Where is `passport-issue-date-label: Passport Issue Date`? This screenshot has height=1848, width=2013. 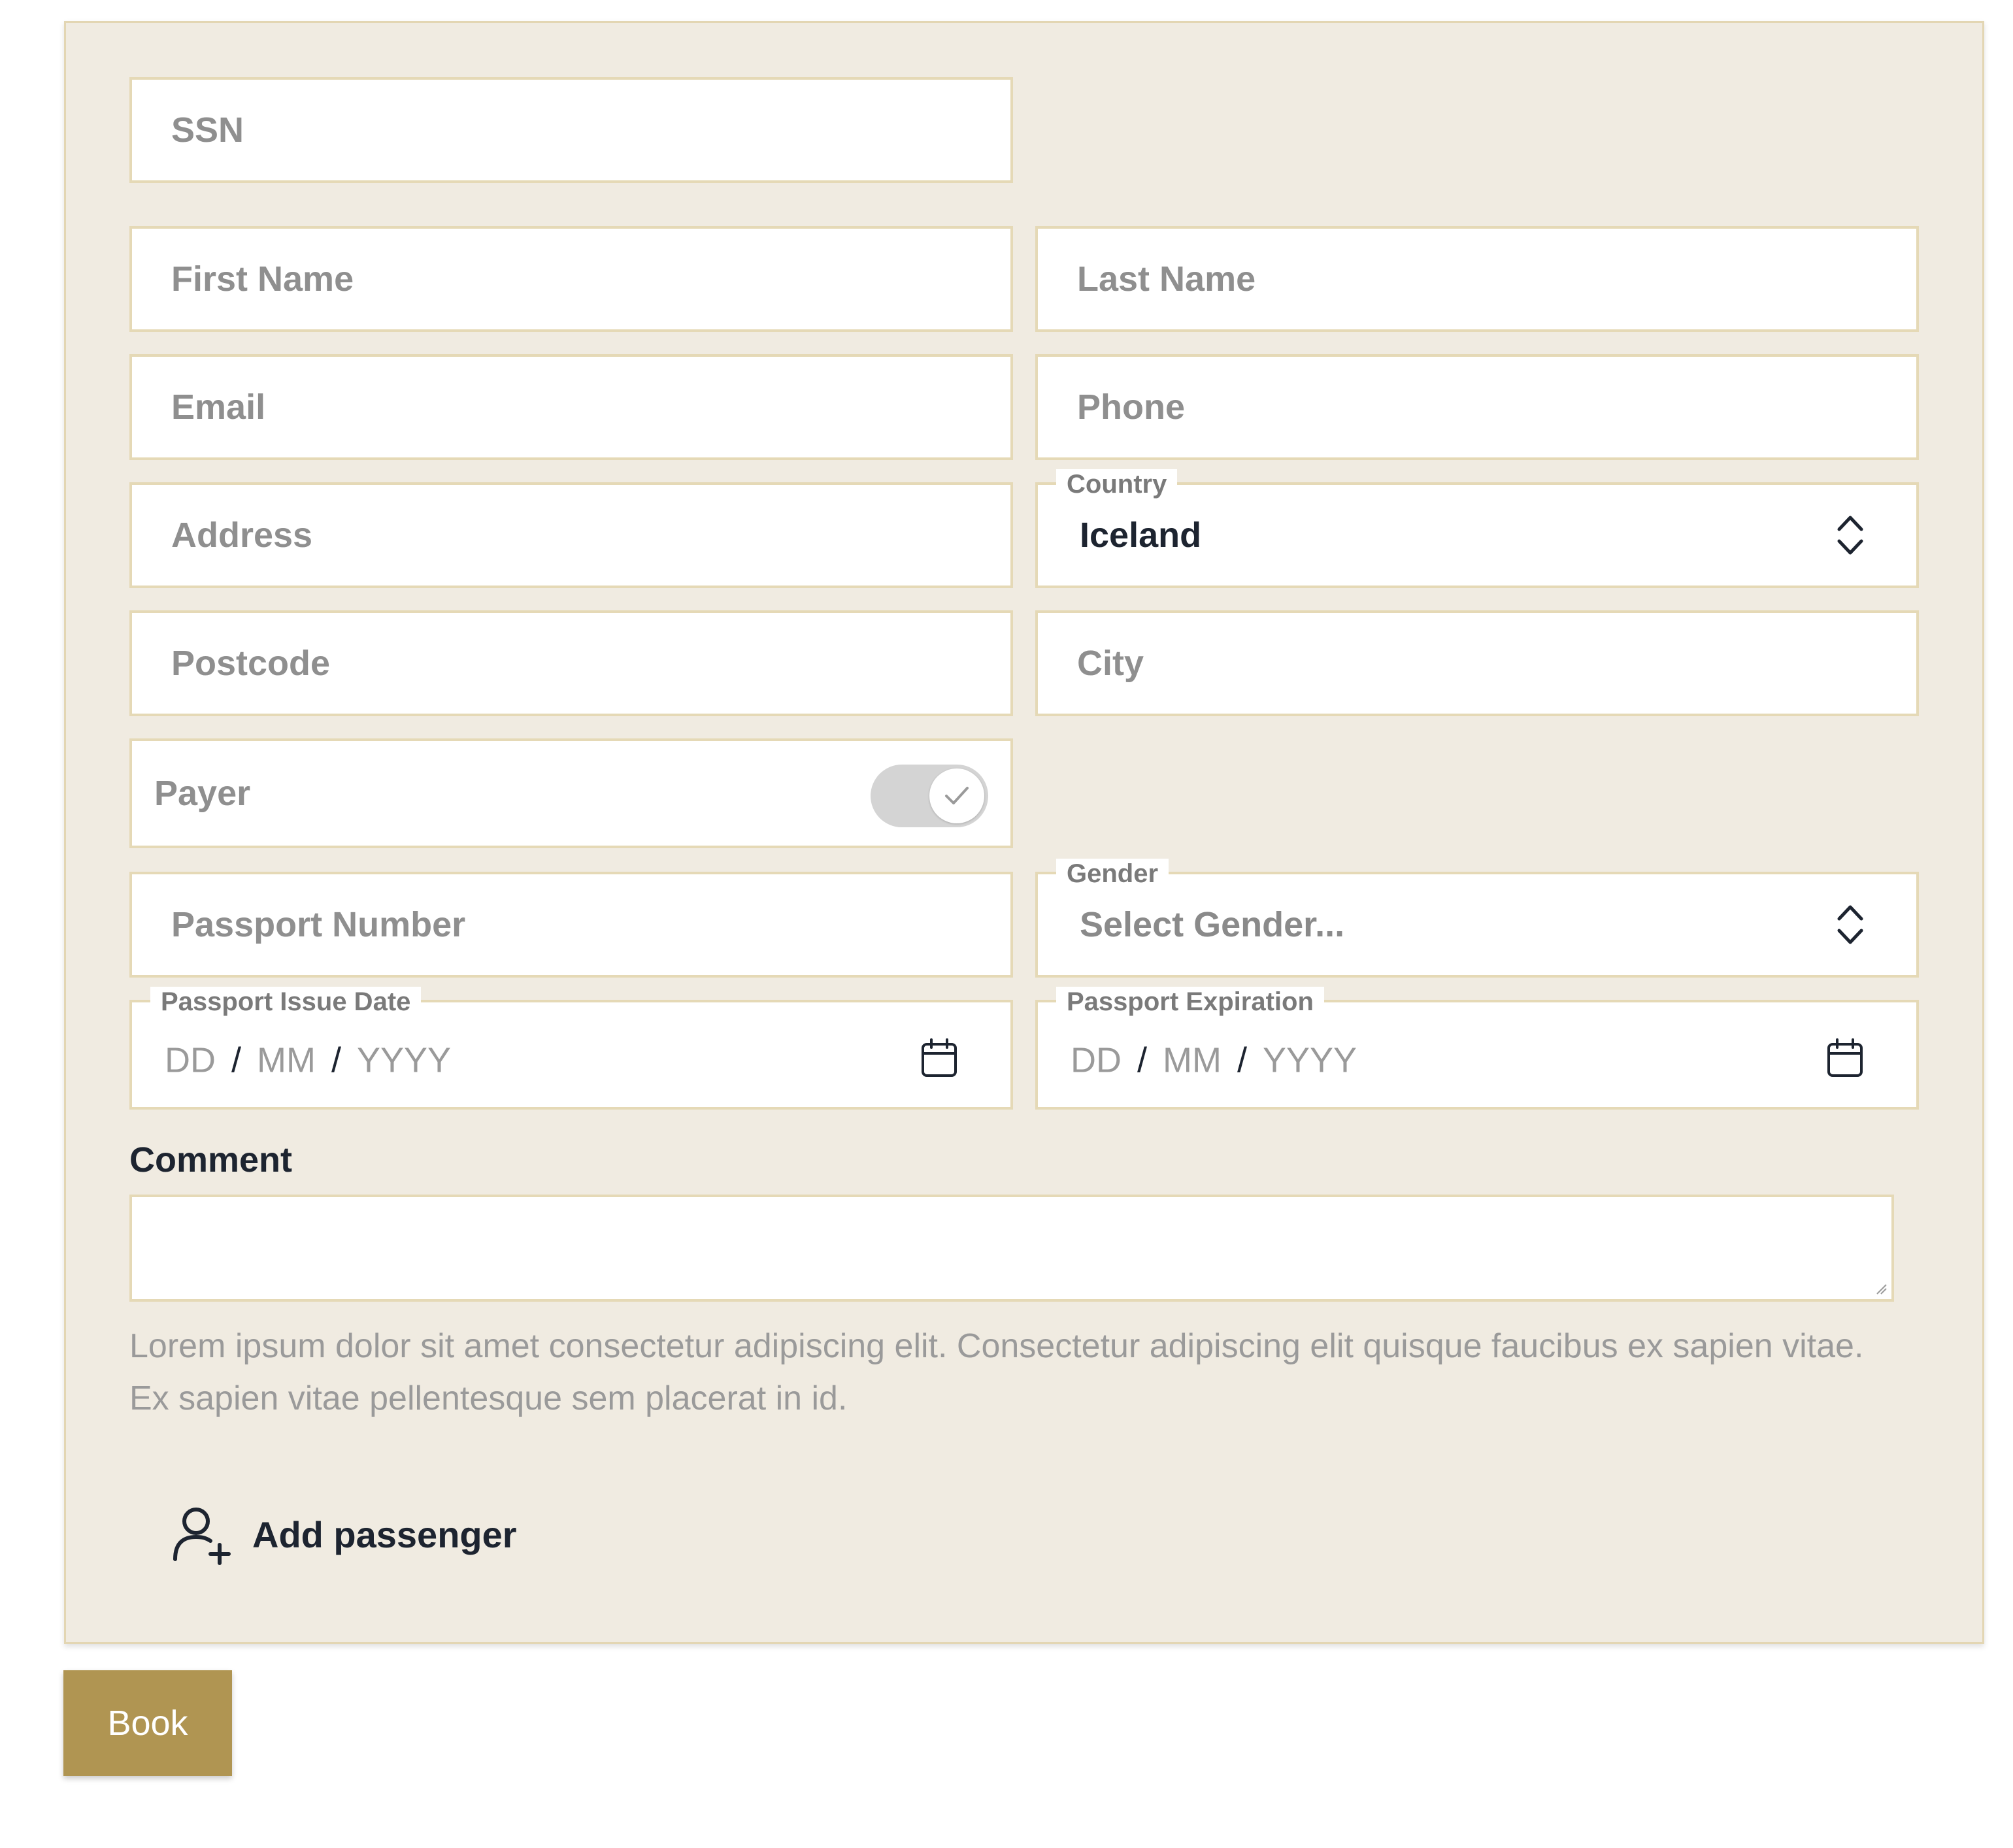
passport-issue-date-label: Passport Issue Date is located at coordinates (286, 1002).